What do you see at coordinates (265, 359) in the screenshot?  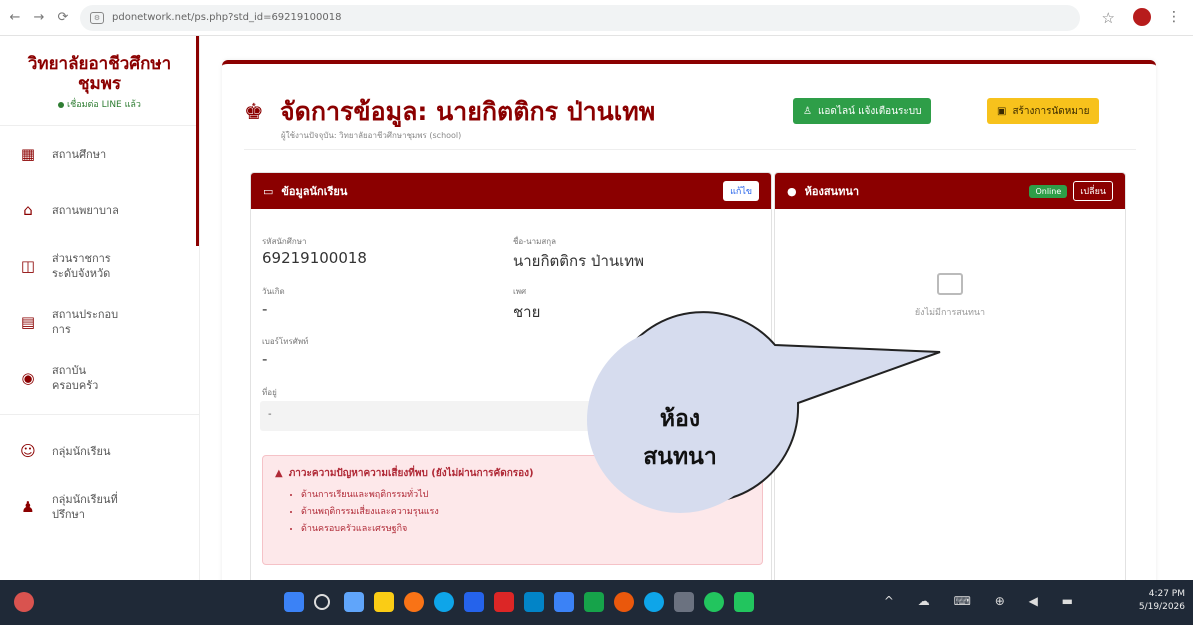 I see `phone-value: -` at bounding box center [265, 359].